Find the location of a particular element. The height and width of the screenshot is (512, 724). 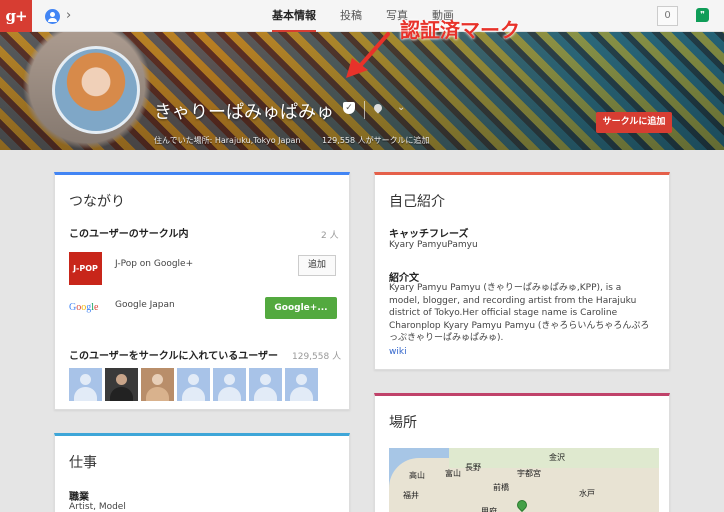

map-label: 高山 is located at coordinates (417, 475).